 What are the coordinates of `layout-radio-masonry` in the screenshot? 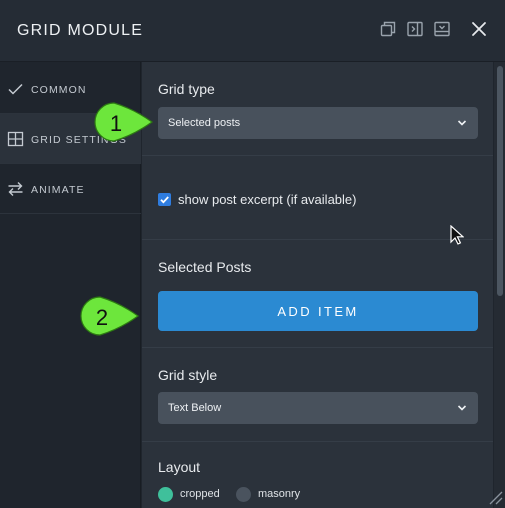 It's located at (243, 494).